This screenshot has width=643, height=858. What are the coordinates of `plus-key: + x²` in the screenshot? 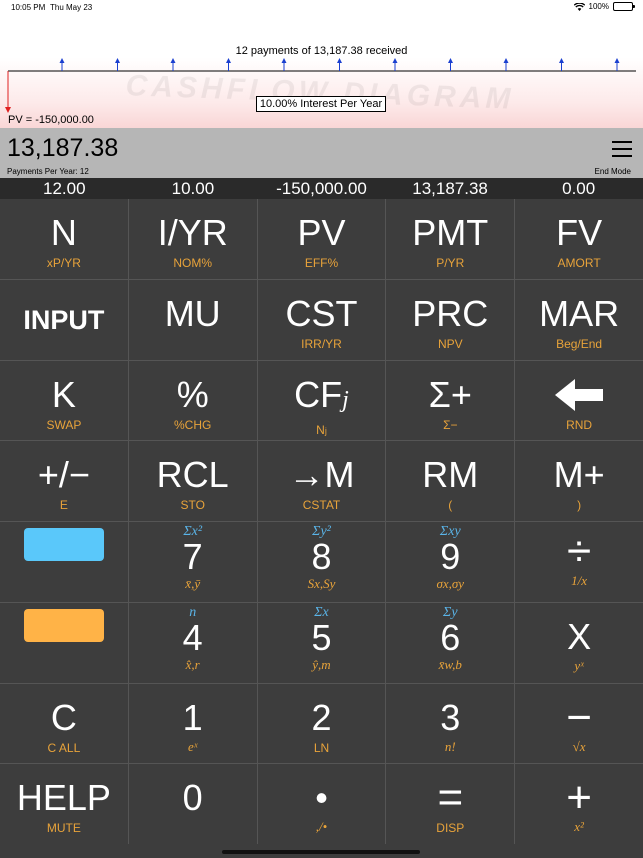 It's located at (579, 804).